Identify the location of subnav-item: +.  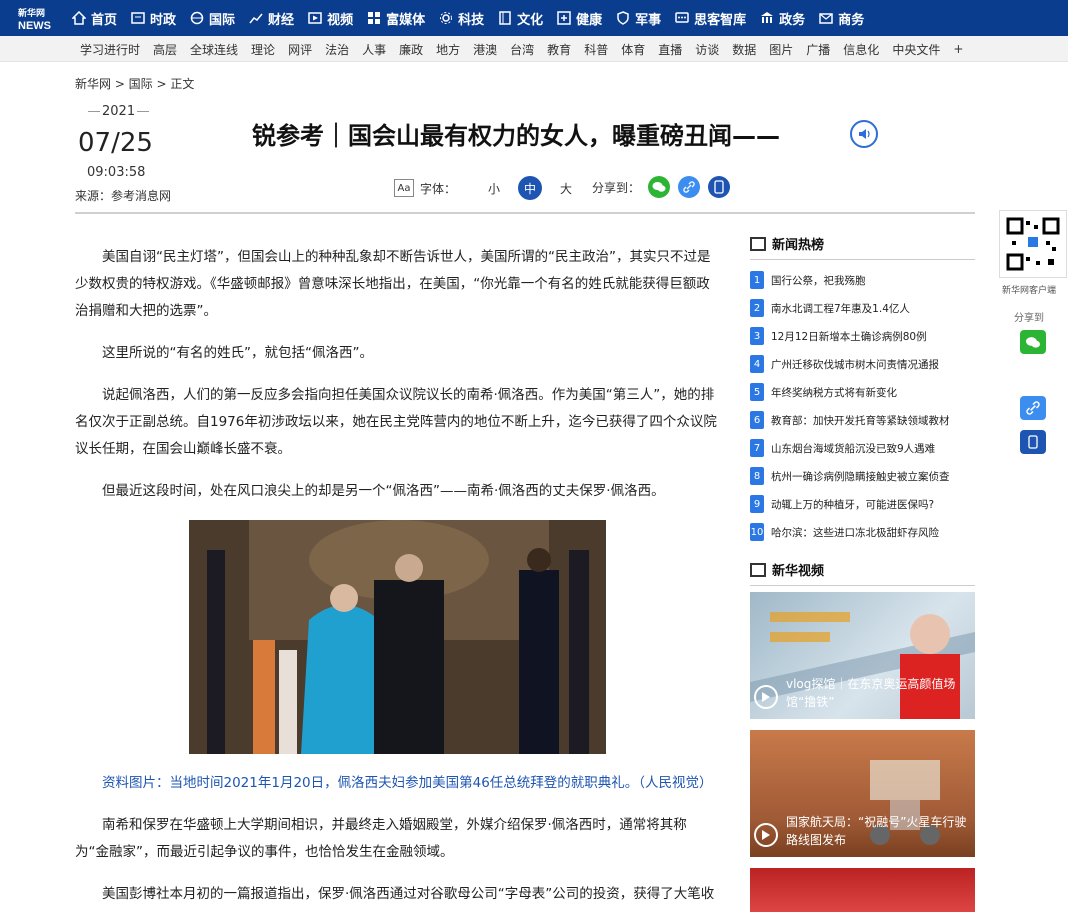
(958, 49).